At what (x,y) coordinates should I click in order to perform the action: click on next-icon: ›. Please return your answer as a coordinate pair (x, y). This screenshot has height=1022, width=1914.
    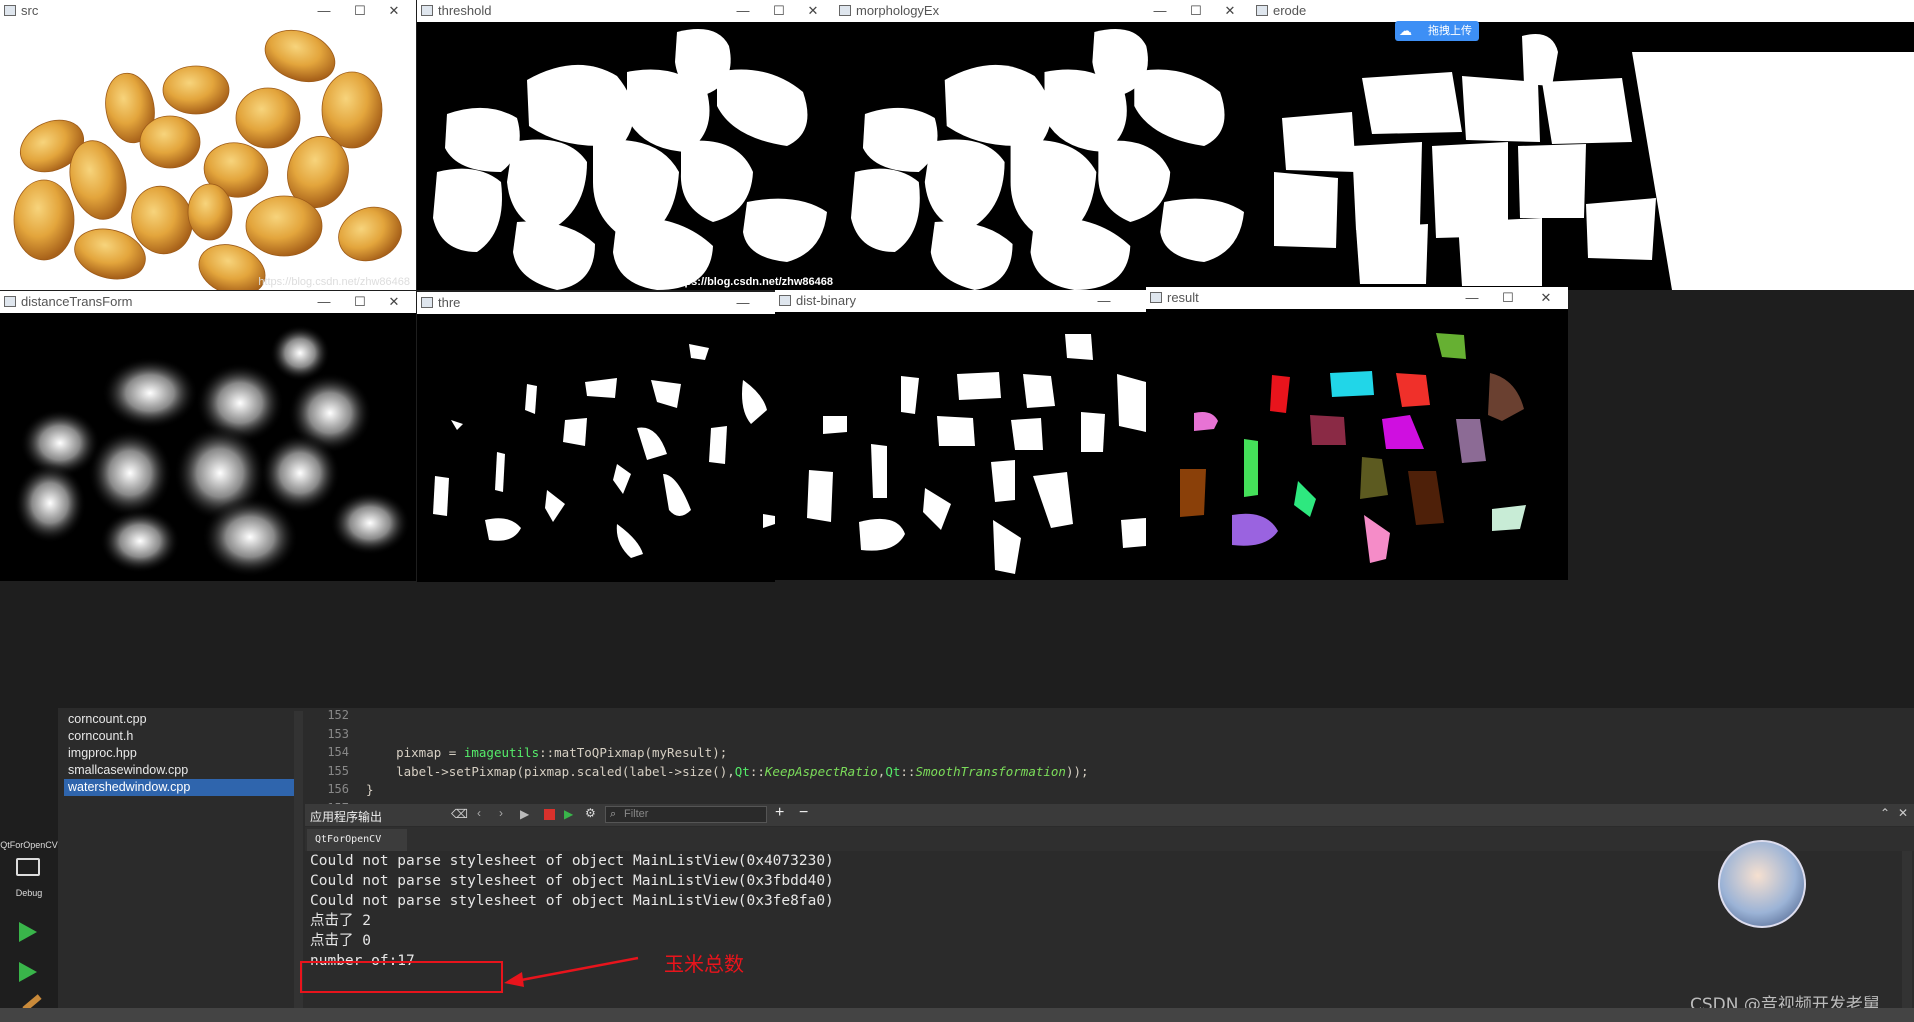
    Looking at the image, I should click on (501, 813).